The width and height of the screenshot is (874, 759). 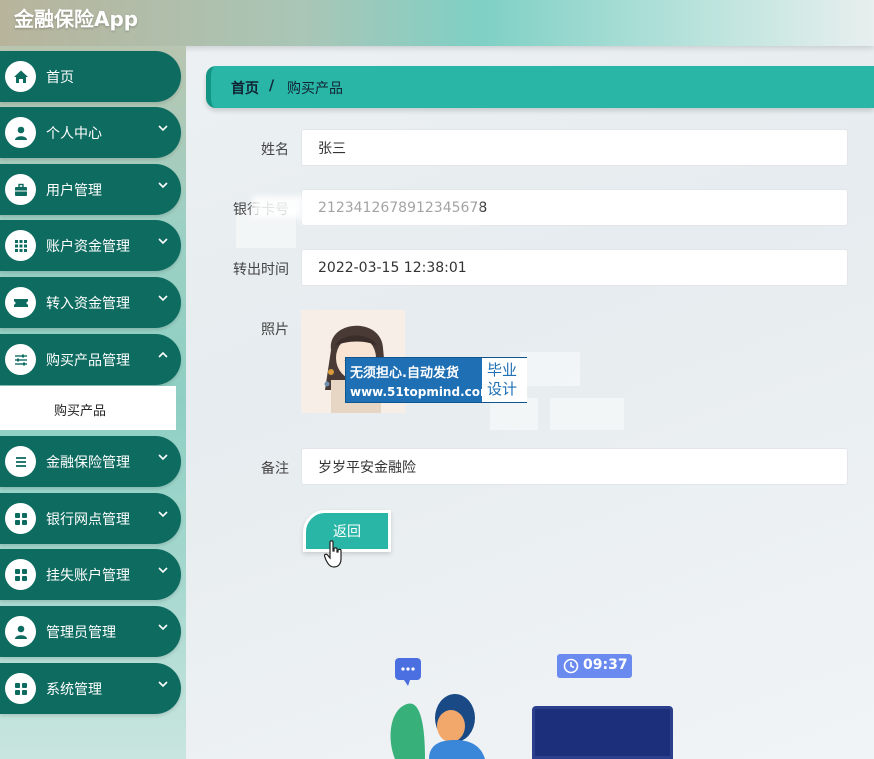 I want to click on sidebar-item-label: 系统管理, so click(x=74, y=690).